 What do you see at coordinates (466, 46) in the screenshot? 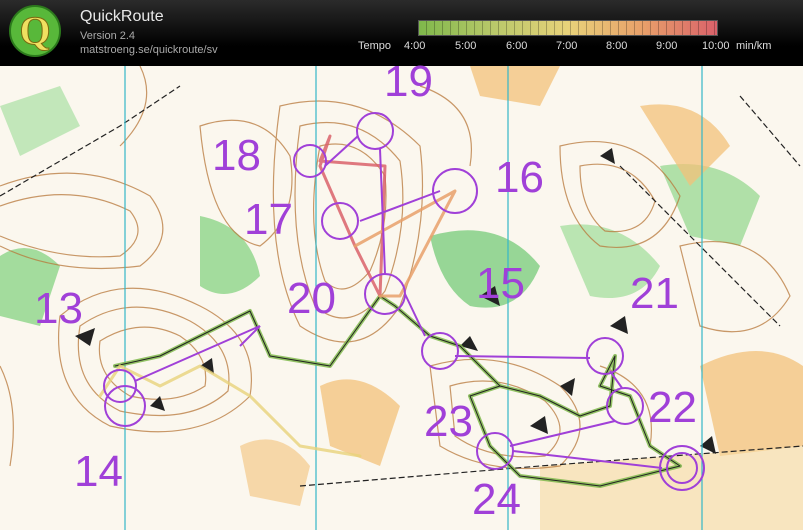
I see `pace-tick: 5:00` at bounding box center [466, 46].